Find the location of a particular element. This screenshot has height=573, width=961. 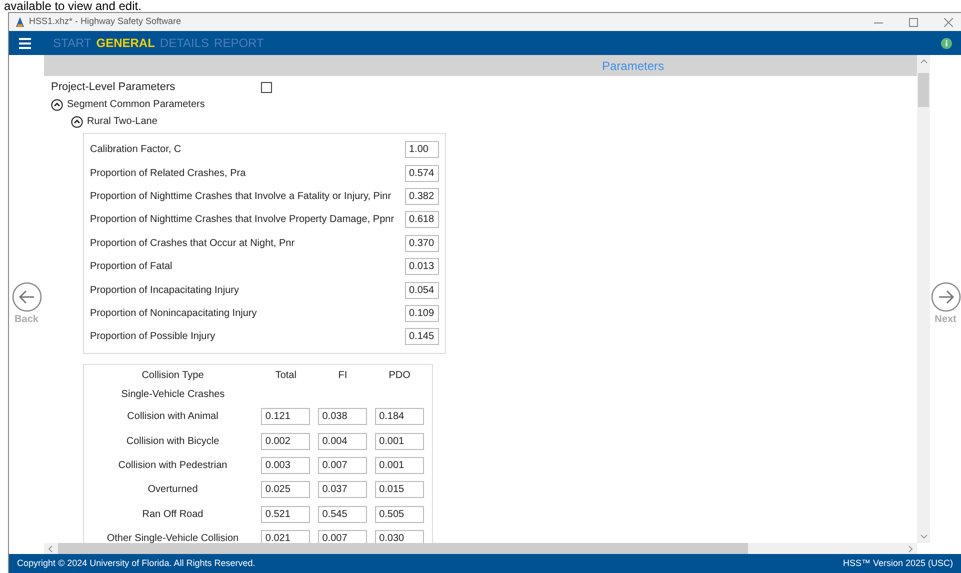

parameter-label: Calibration Factor, C is located at coordinates (136, 150).